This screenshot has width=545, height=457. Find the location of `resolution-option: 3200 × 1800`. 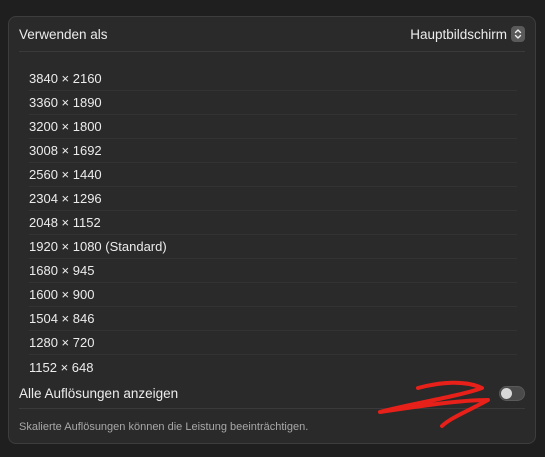

resolution-option: 3200 × 1800 is located at coordinates (273, 127).